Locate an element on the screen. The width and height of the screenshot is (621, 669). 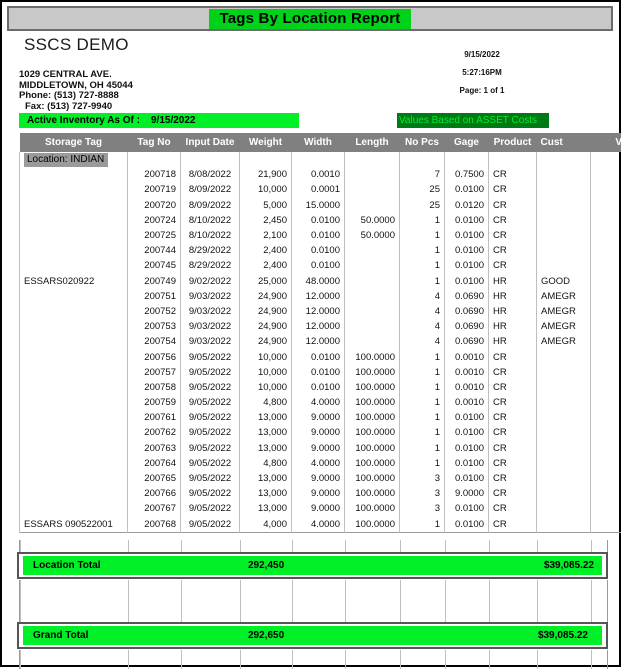
cell-value: 2,153.02 is located at coordinates (606, 356).